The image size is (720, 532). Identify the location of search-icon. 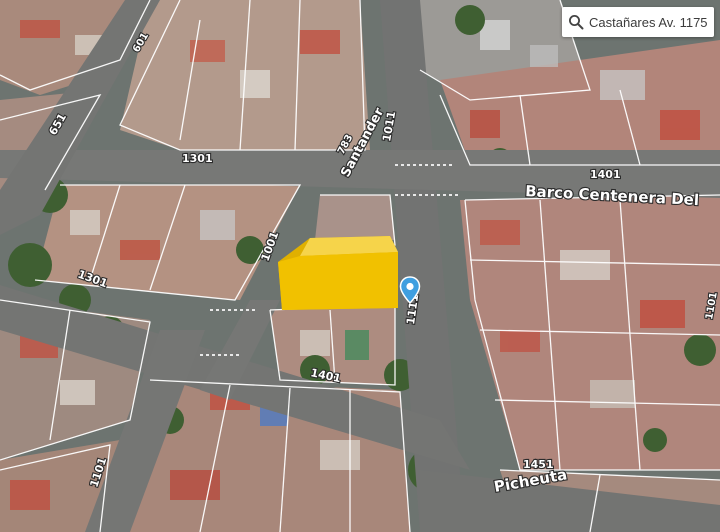
(576, 22).